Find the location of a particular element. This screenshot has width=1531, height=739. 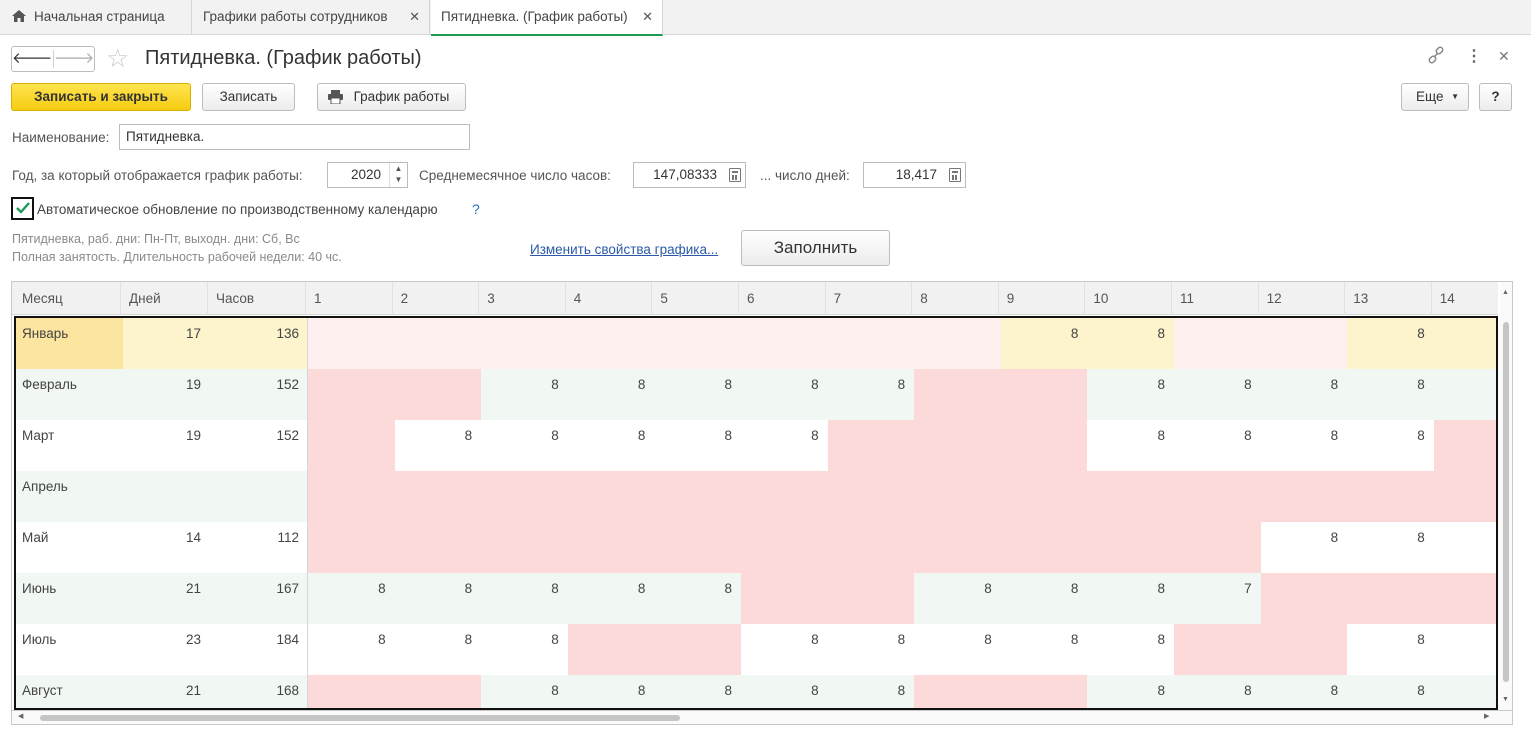

hours-cell: 168 is located at coordinates (259, 691).